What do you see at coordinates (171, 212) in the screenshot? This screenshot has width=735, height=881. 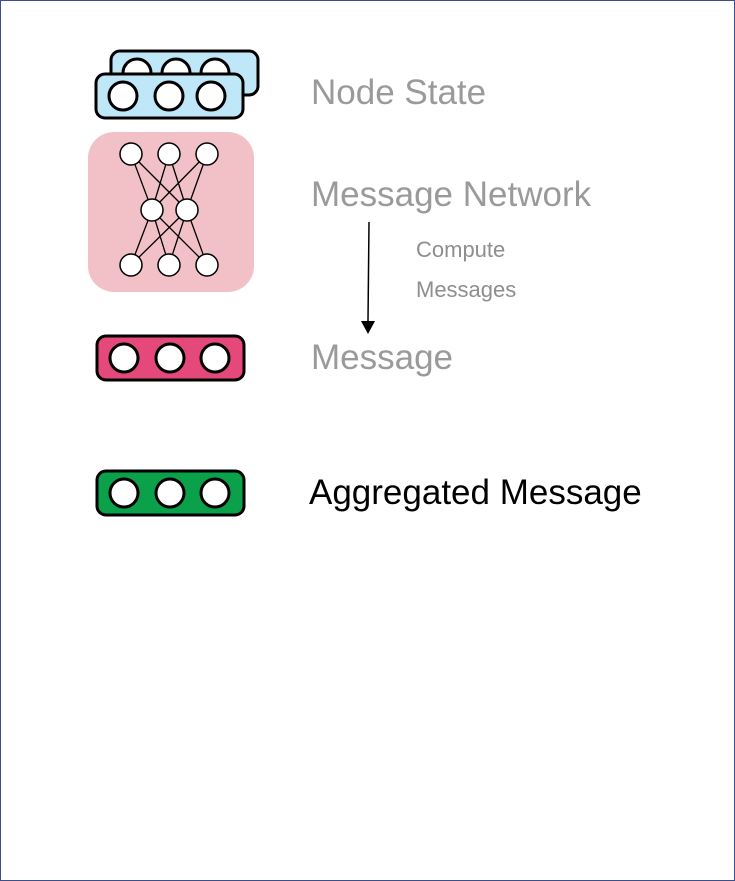 I see `message-network-icon` at bounding box center [171, 212].